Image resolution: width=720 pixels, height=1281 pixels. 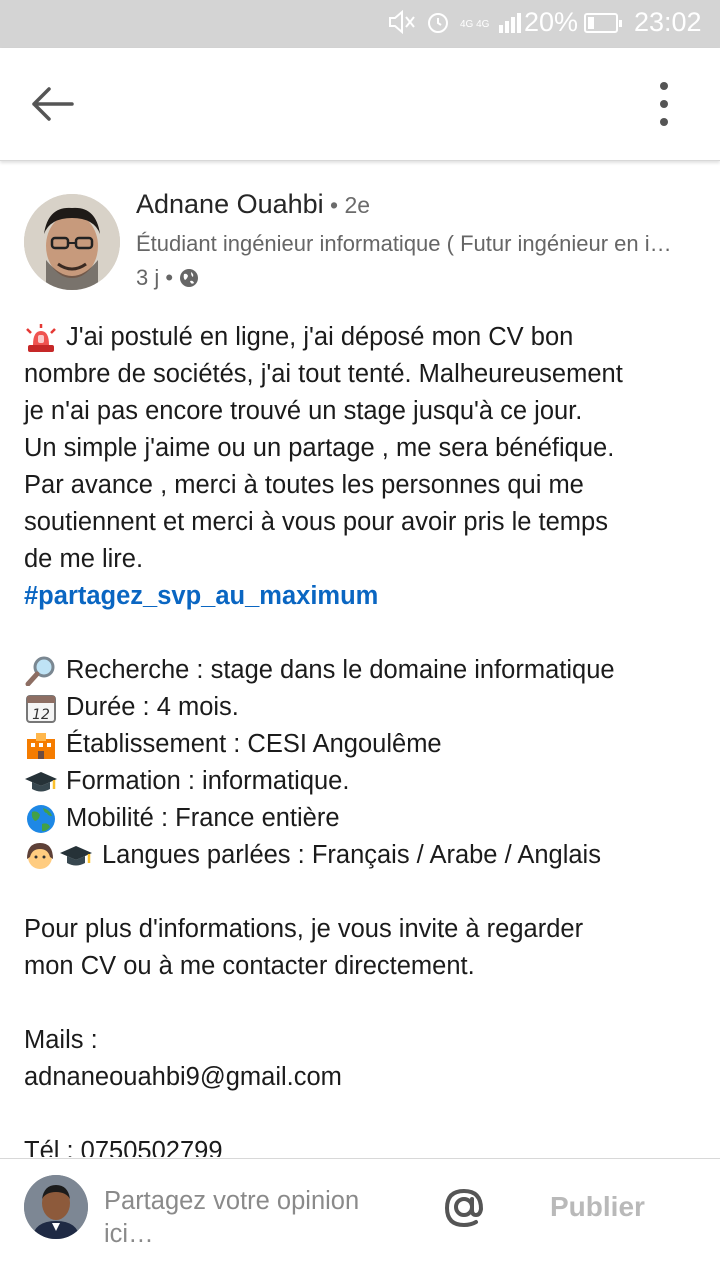 What do you see at coordinates (360, 24) in the screenshot?
I see `status-bar: 4G 4G 20% 23:02` at bounding box center [360, 24].